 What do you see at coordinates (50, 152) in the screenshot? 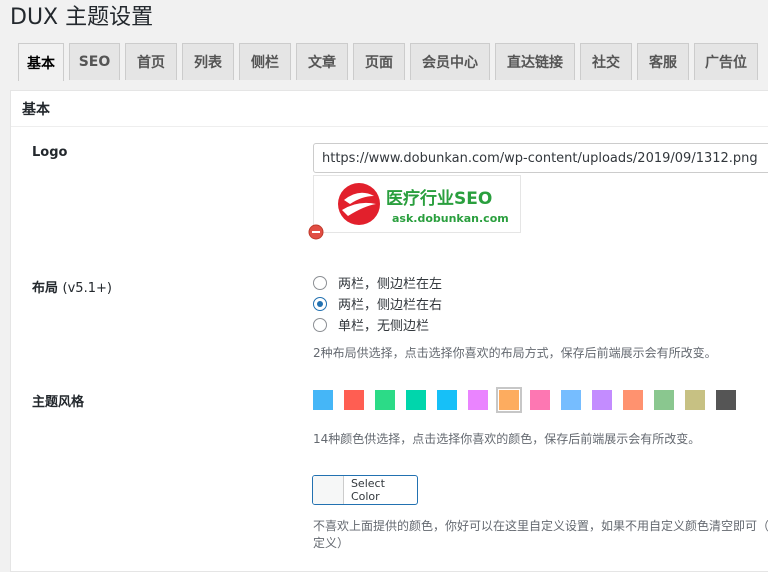
I see `logo-label: Logo` at bounding box center [50, 152].